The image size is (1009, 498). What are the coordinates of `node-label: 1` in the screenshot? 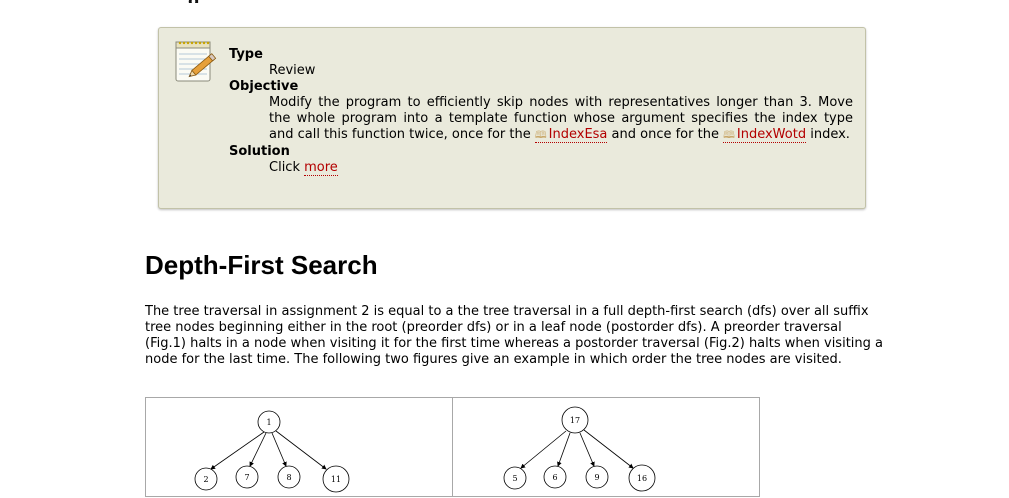 It's located at (268, 422).